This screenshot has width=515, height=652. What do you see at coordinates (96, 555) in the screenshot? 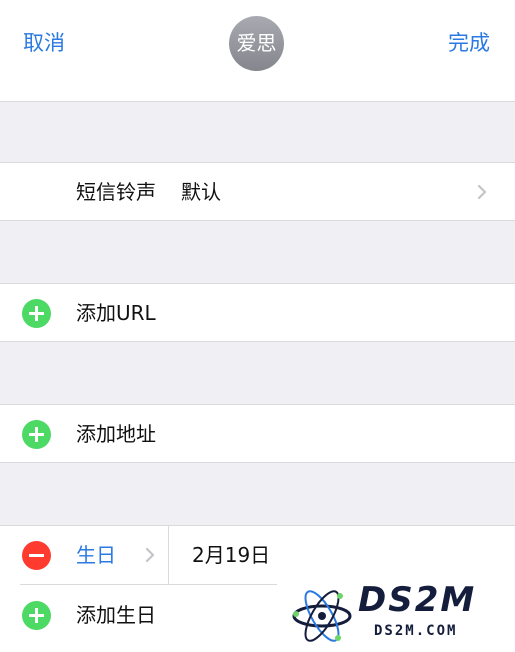
I see `birthday-label-button: 生日` at bounding box center [96, 555].